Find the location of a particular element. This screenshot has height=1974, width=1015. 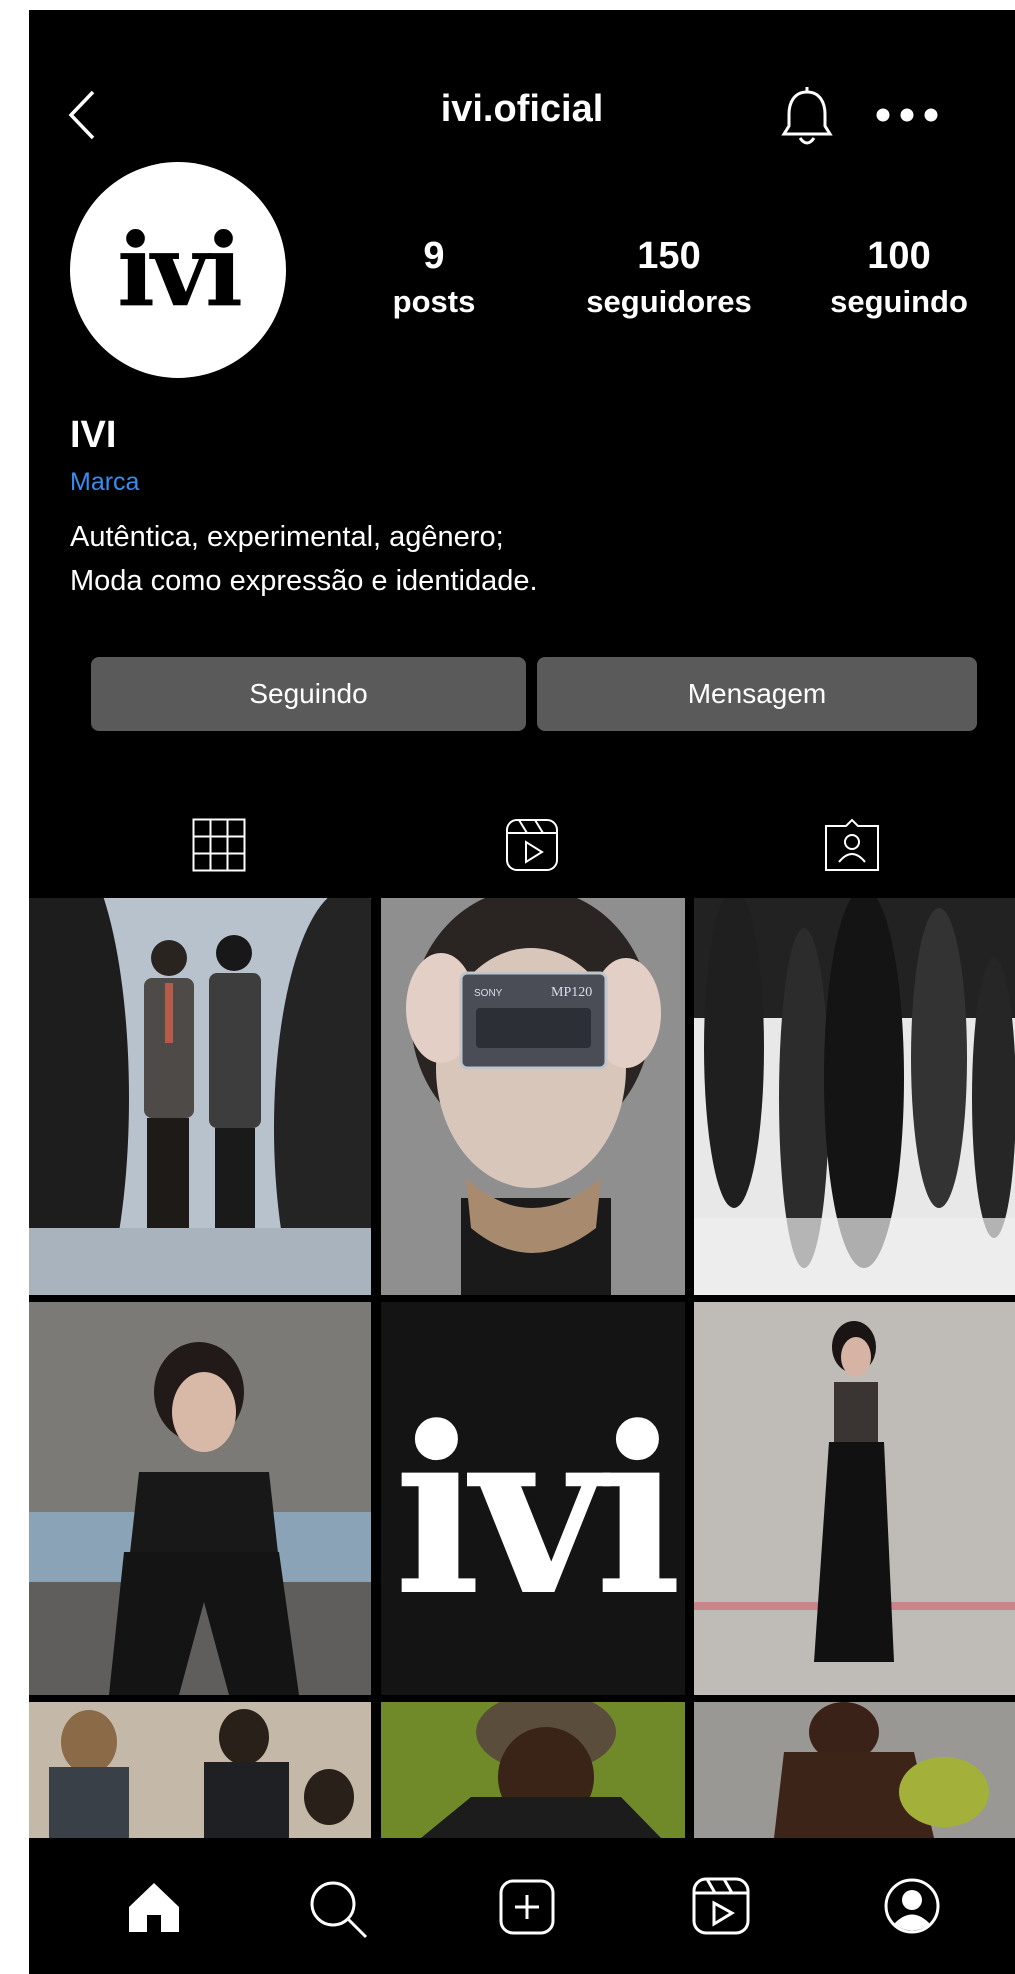

stat-followers: 150 seguidores is located at coordinates (669, 280).